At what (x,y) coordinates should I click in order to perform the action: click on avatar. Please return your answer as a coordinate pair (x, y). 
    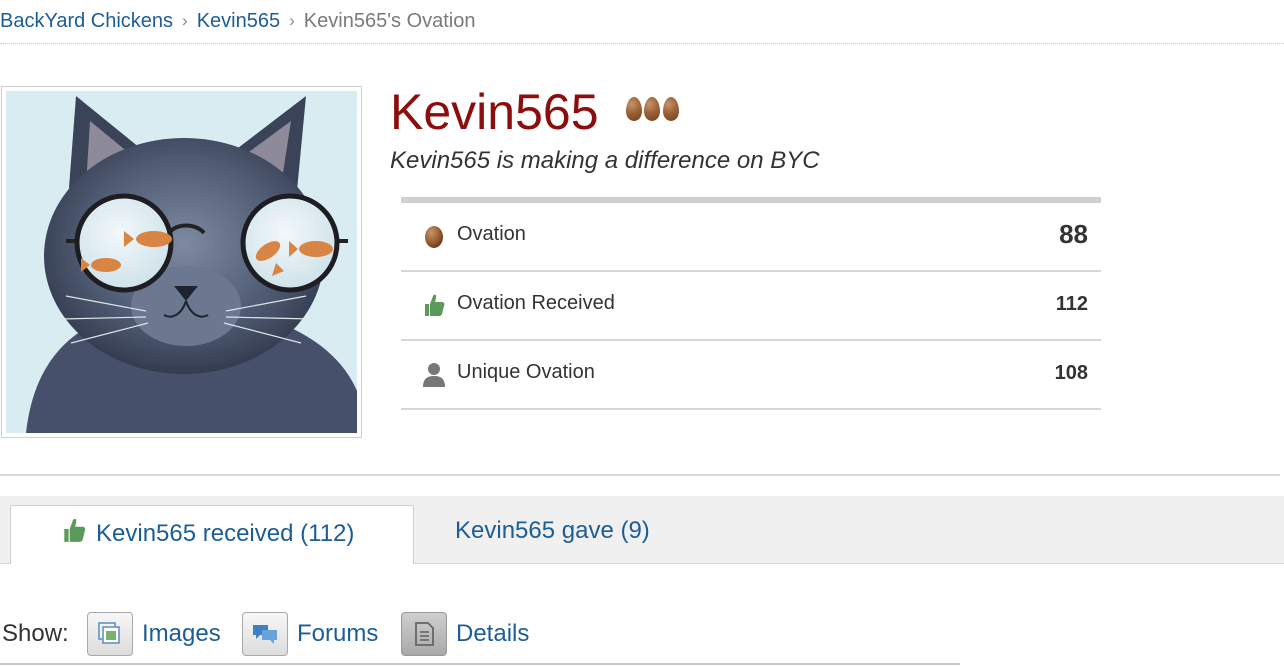
    Looking at the image, I should click on (181, 262).